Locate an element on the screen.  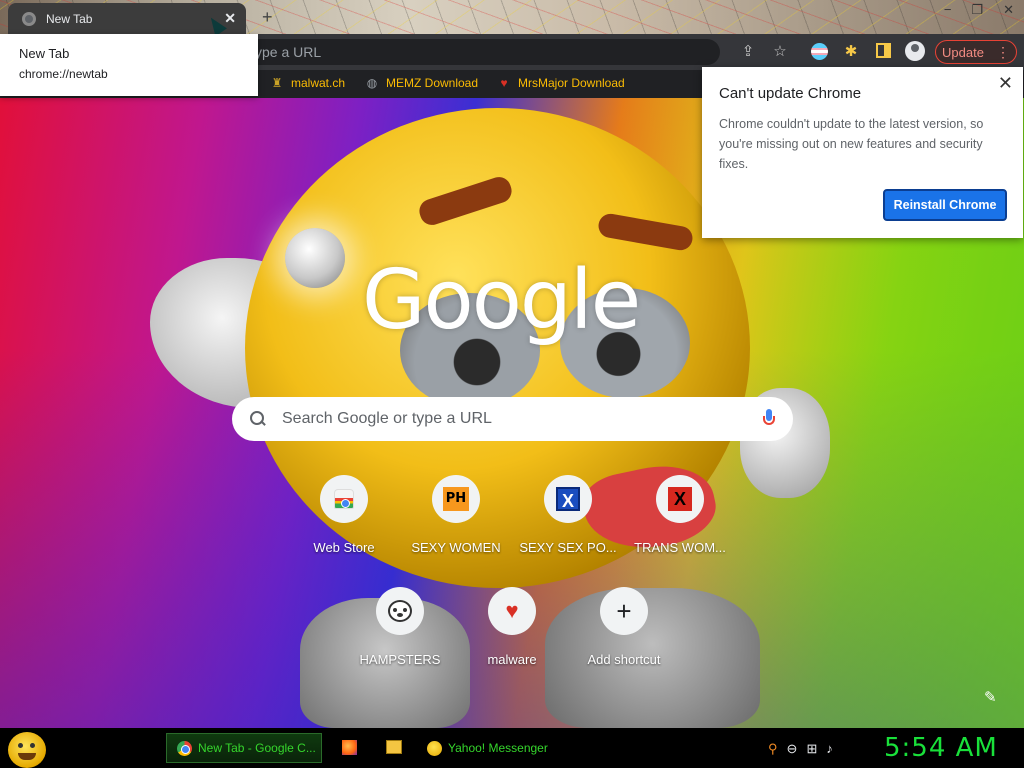
shortcut-label: HAMPSTERS is located at coordinates (400, 659).